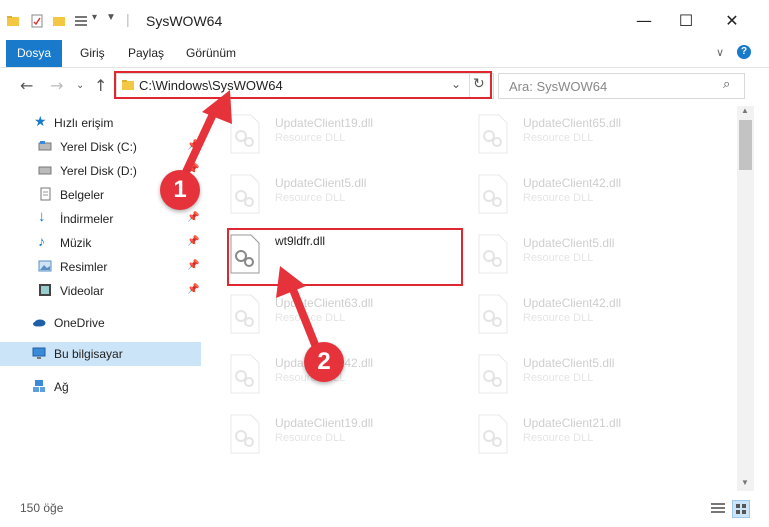 Image resolution: width=769 pixels, height=527 pixels. I want to click on nav-label: Hızlı erişim, so click(84, 123).